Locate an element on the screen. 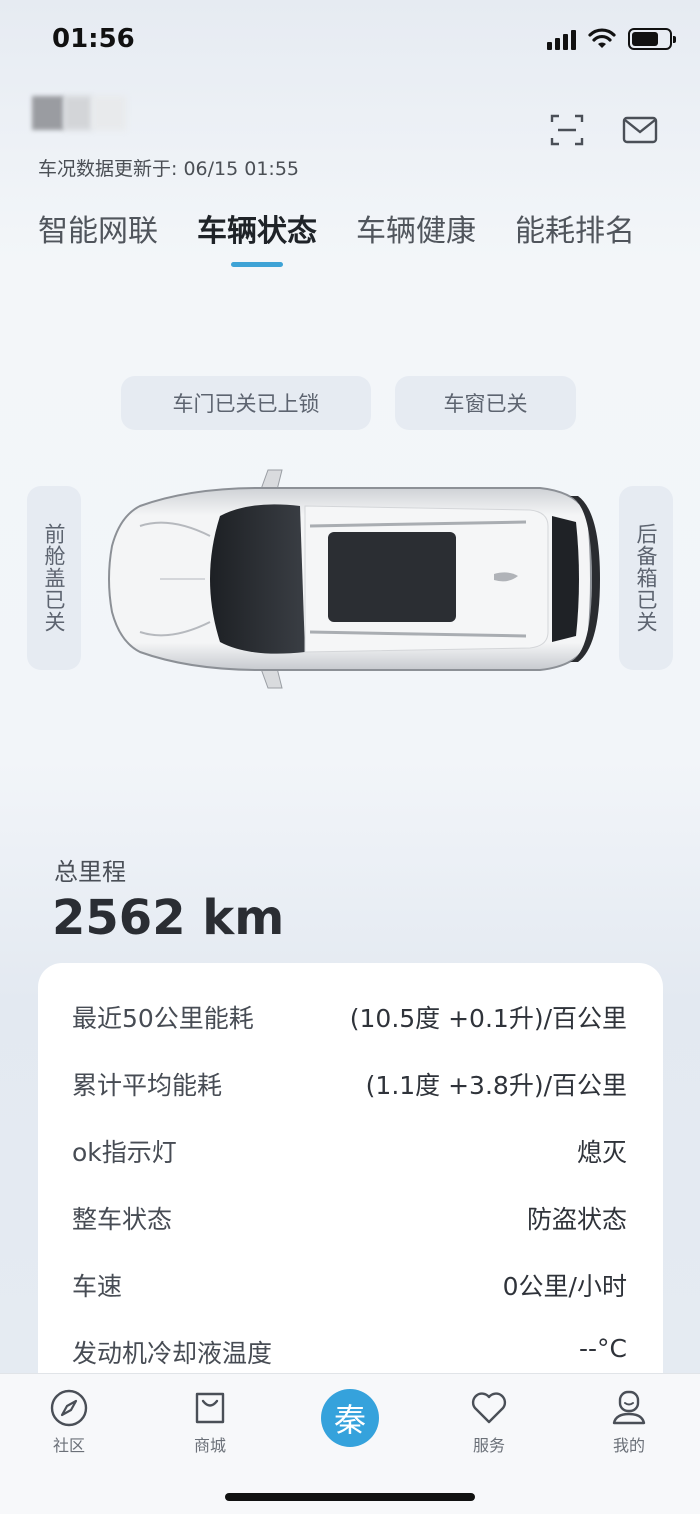  detail-value: 防盗状态 is located at coordinates (576, 1219).